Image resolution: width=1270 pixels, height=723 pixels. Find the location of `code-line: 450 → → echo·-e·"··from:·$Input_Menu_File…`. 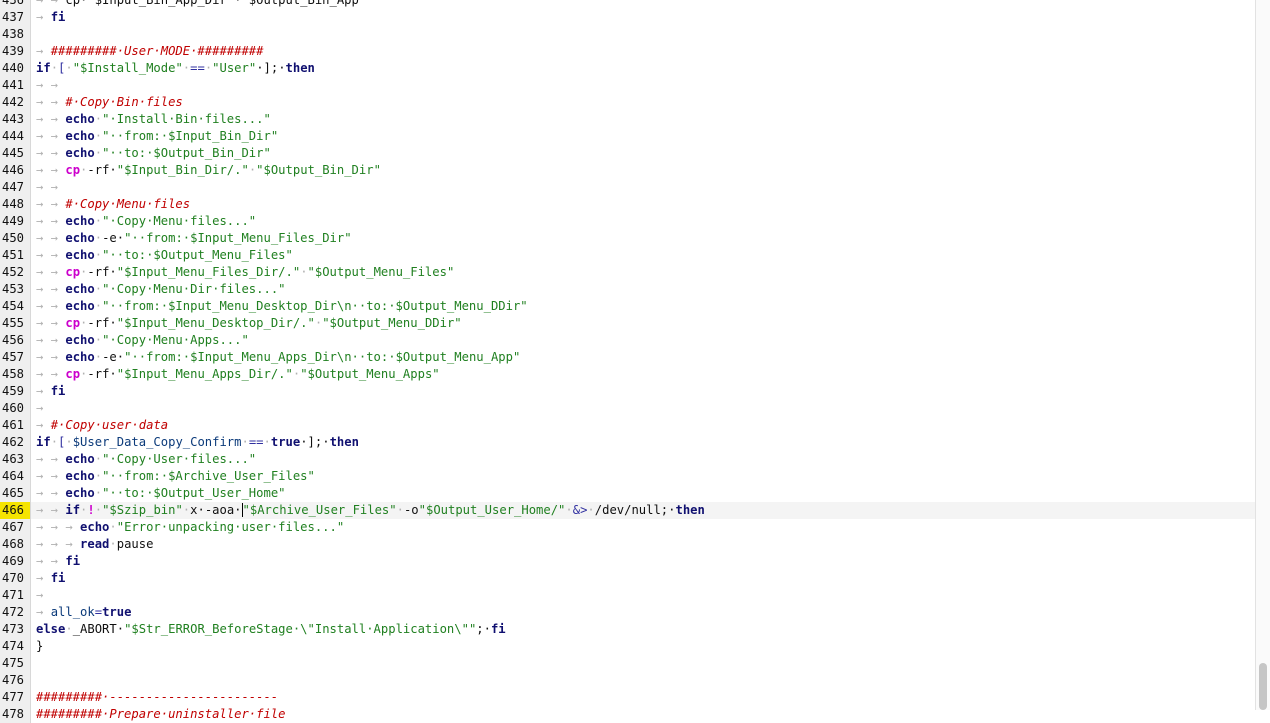

code-line: 450 → → echo·-e·"··from:·$Input_Menu_File… is located at coordinates (628, 238).